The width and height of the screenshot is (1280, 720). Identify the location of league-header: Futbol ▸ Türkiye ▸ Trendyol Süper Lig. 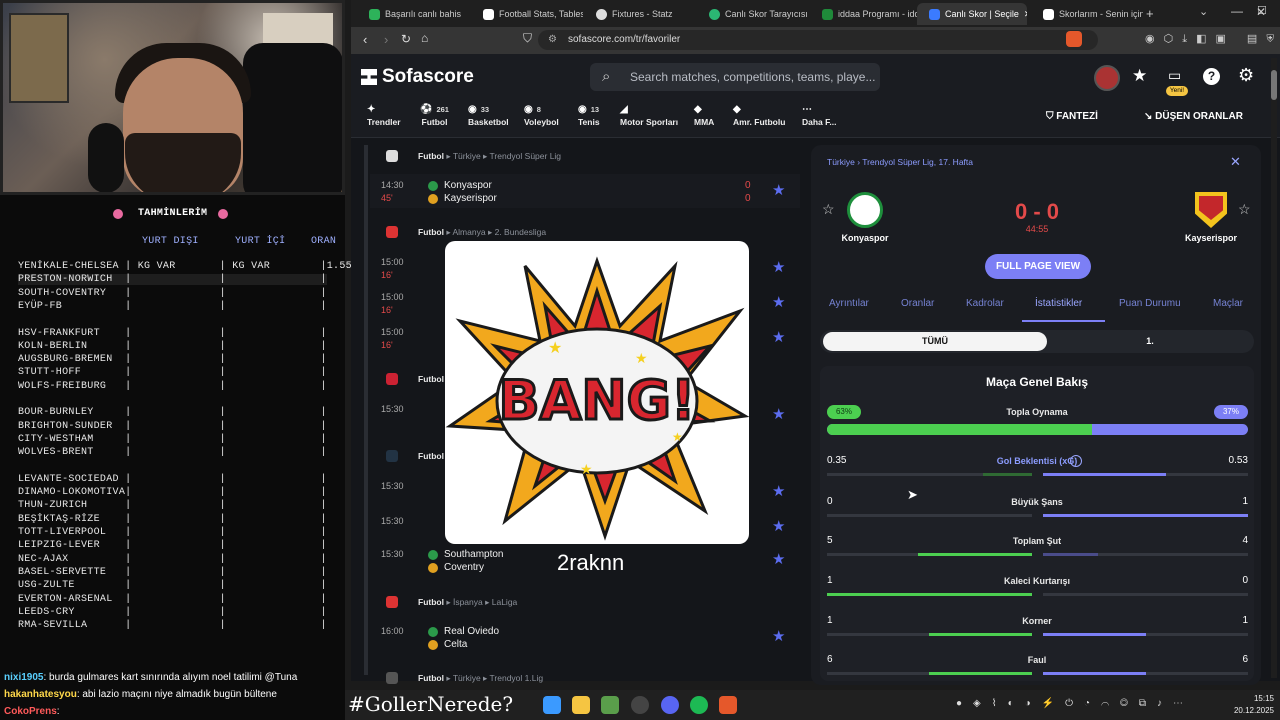
(489, 156).